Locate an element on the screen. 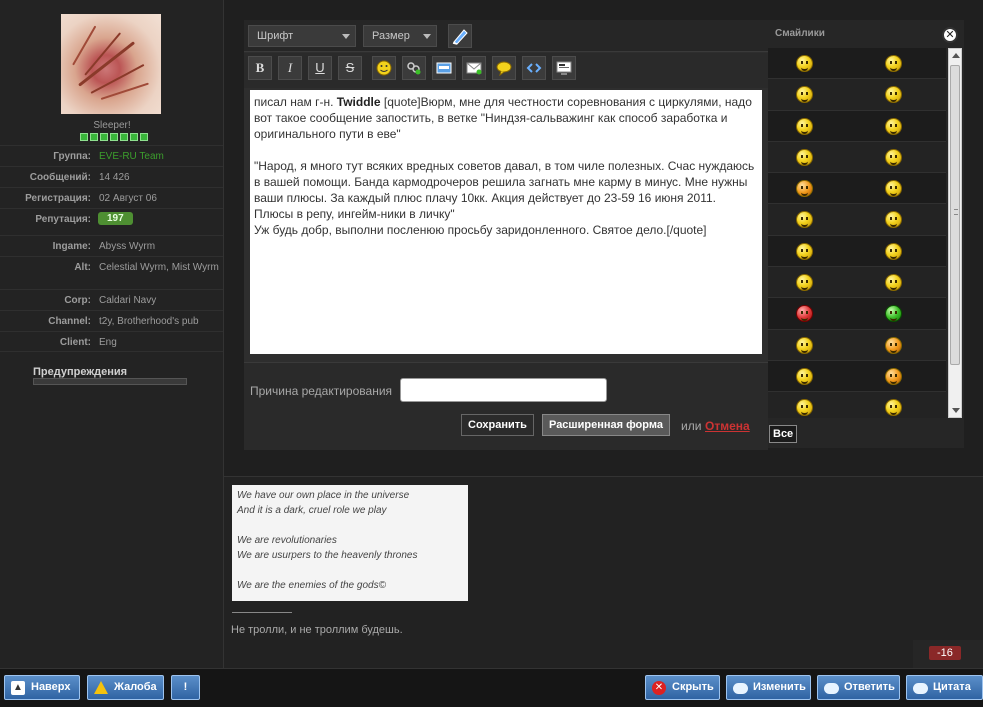 The image size is (983, 707). smileys-grid is located at coordinates (857, 233).